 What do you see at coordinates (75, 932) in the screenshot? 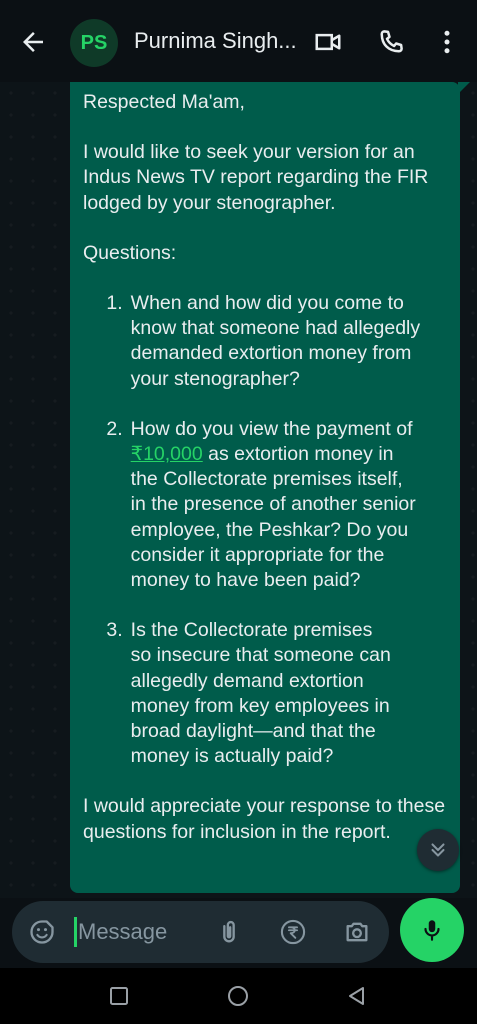
I see `text-cursor` at bounding box center [75, 932].